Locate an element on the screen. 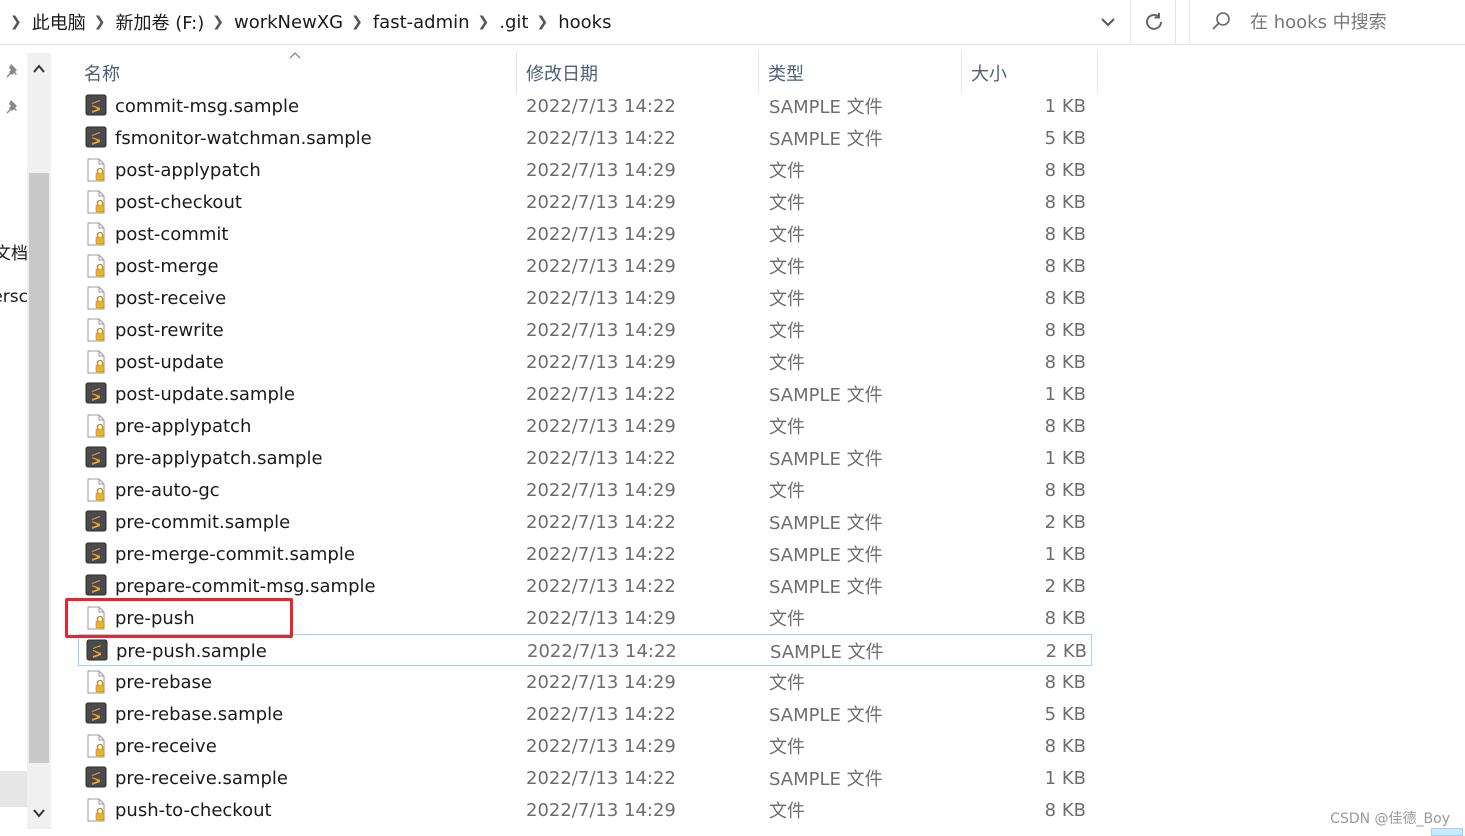 The image size is (1465, 836). breadcrumb-fast-admin: fast-admin is located at coordinates (421, 22).